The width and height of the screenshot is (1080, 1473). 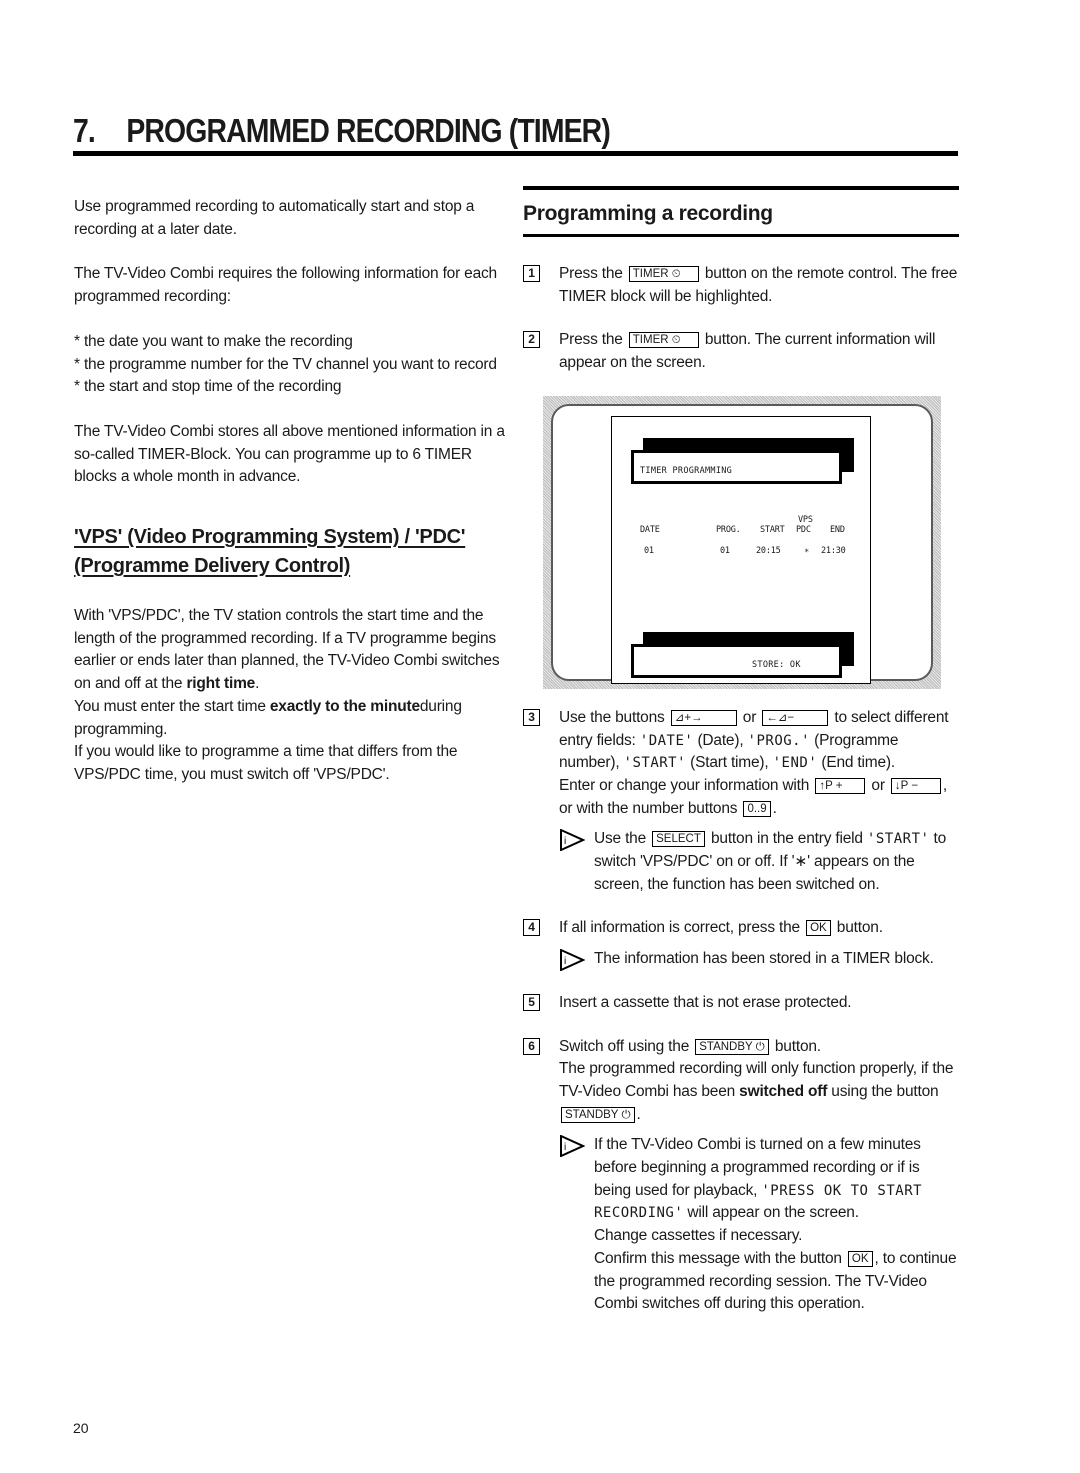 I want to click on channel-down-key: ↓P −, so click(x=915, y=785).